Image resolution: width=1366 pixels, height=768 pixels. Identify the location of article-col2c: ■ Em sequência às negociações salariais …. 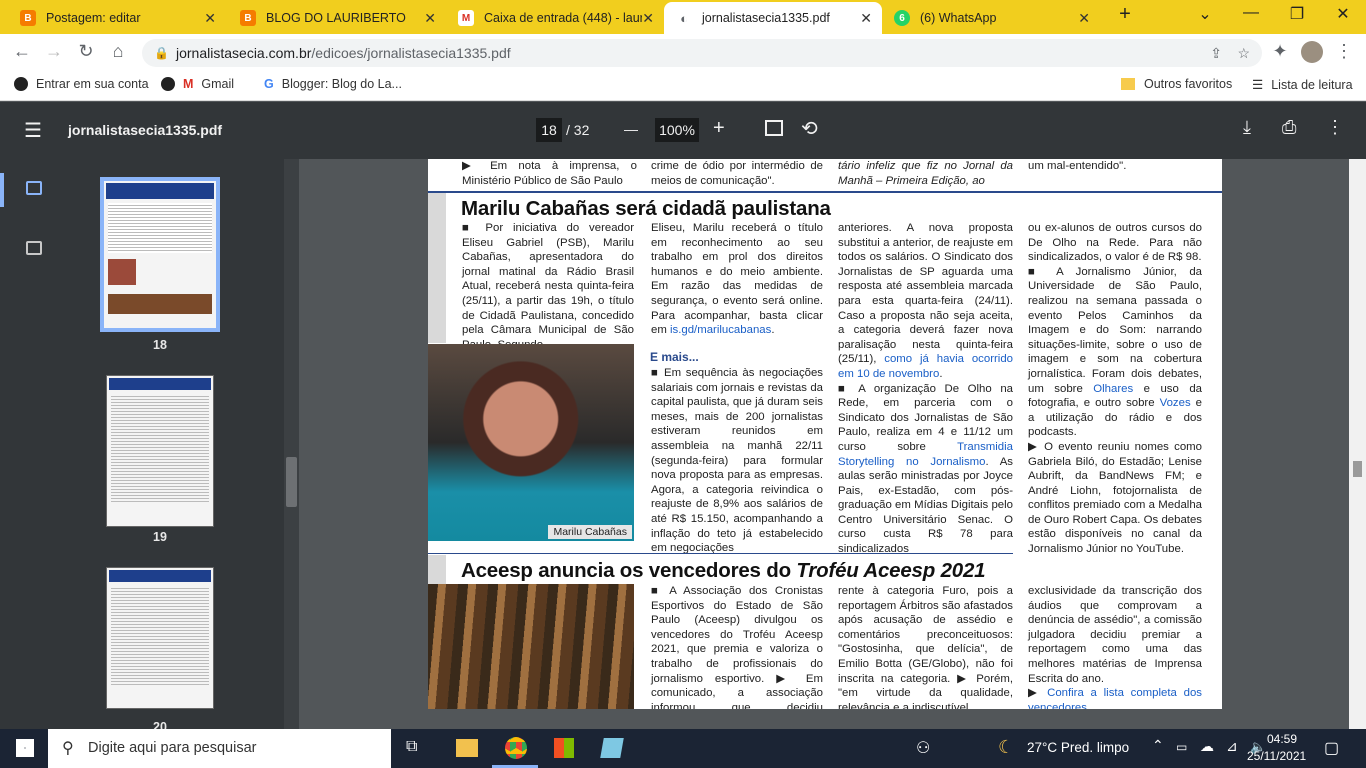
(737, 461).